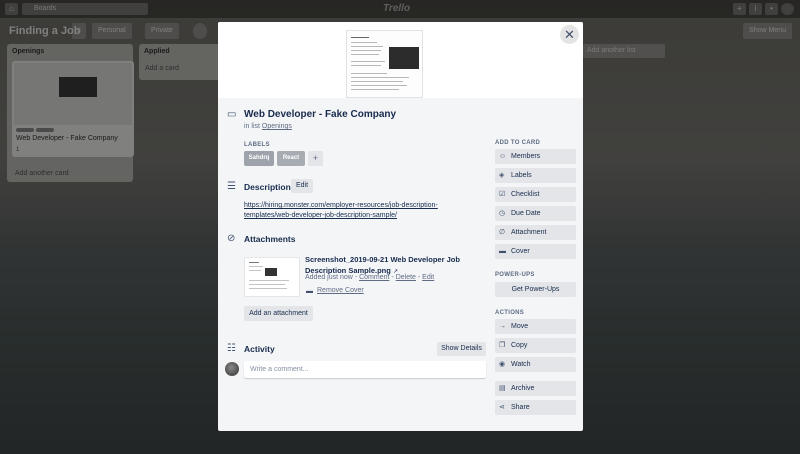  I want to click on cover-image, so click(384, 64).